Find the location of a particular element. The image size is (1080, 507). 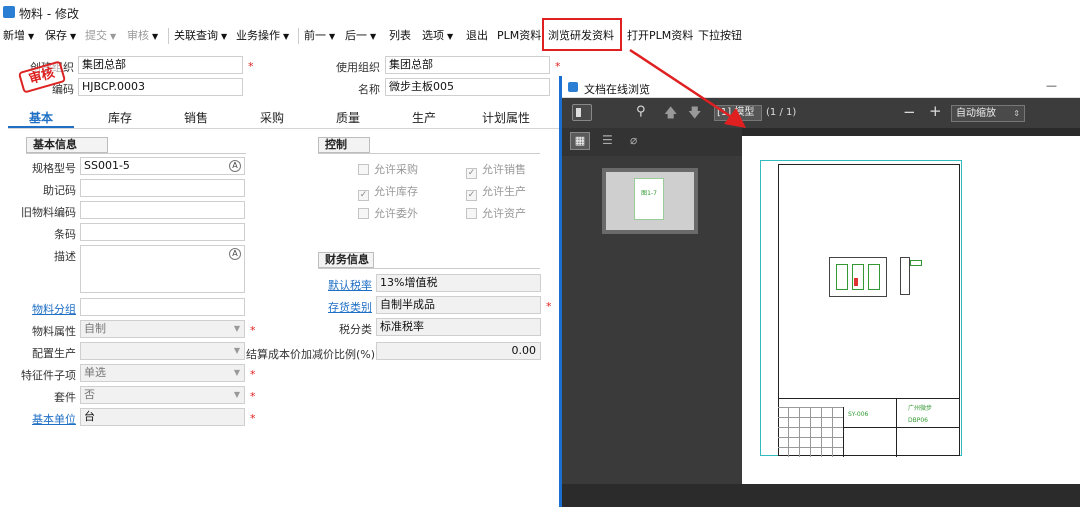

tax-class-label: 税分类 is located at coordinates (355, 329).